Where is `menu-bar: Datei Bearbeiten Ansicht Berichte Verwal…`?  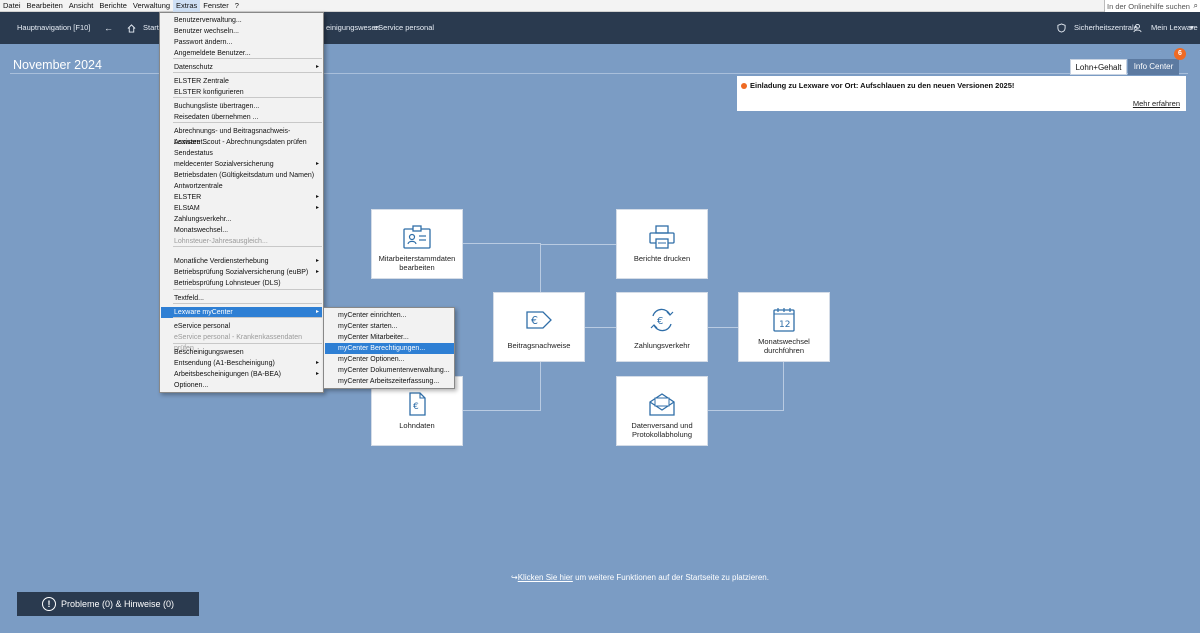 menu-bar: Datei Bearbeiten Ansicht Berichte Verwal… is located at coordinates (600, 6).